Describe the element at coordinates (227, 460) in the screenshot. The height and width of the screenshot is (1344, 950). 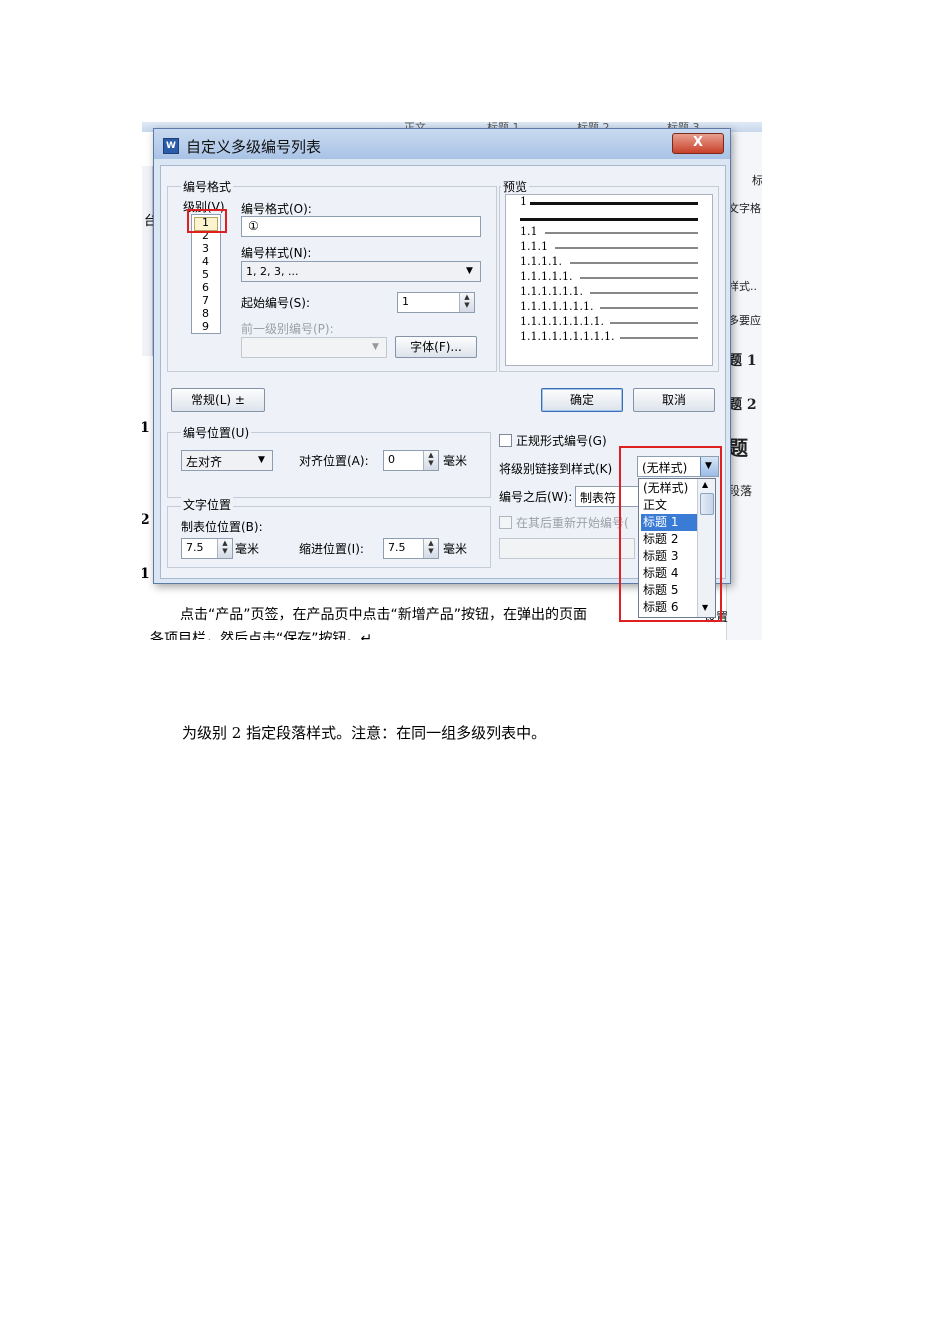
I see `align-select: 左对齐 ▼` at that location.